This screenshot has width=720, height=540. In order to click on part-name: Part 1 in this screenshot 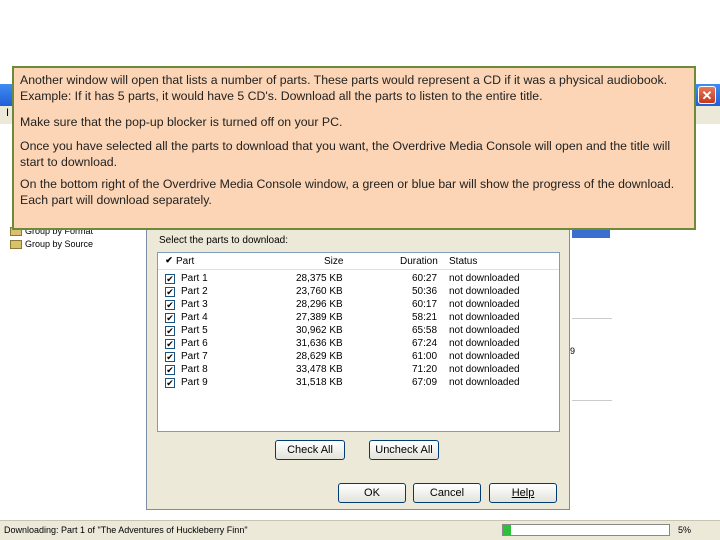, I will do `click(194, 278)`.